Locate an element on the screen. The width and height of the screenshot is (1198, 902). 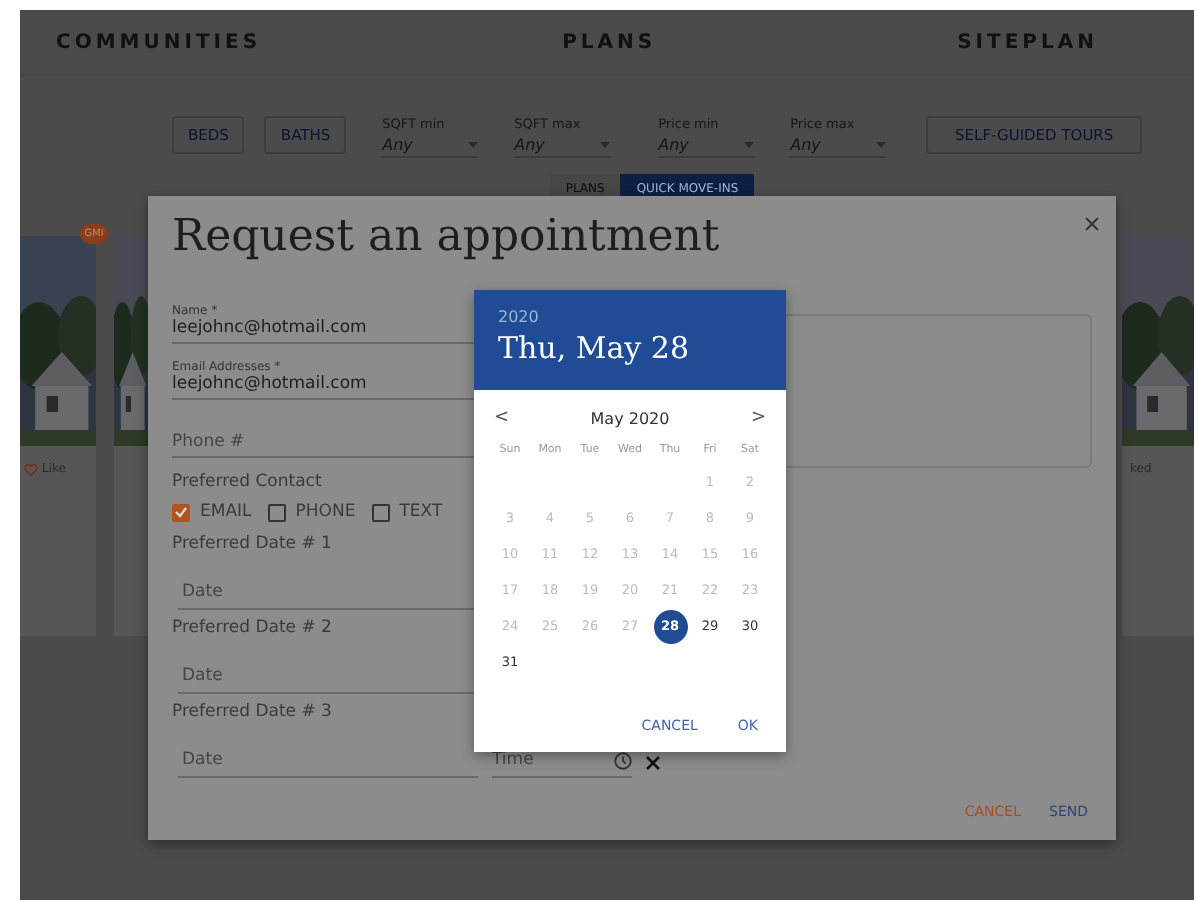
preferred-date-label: Preferred Date # 3 is located at coordinates (252, 712).